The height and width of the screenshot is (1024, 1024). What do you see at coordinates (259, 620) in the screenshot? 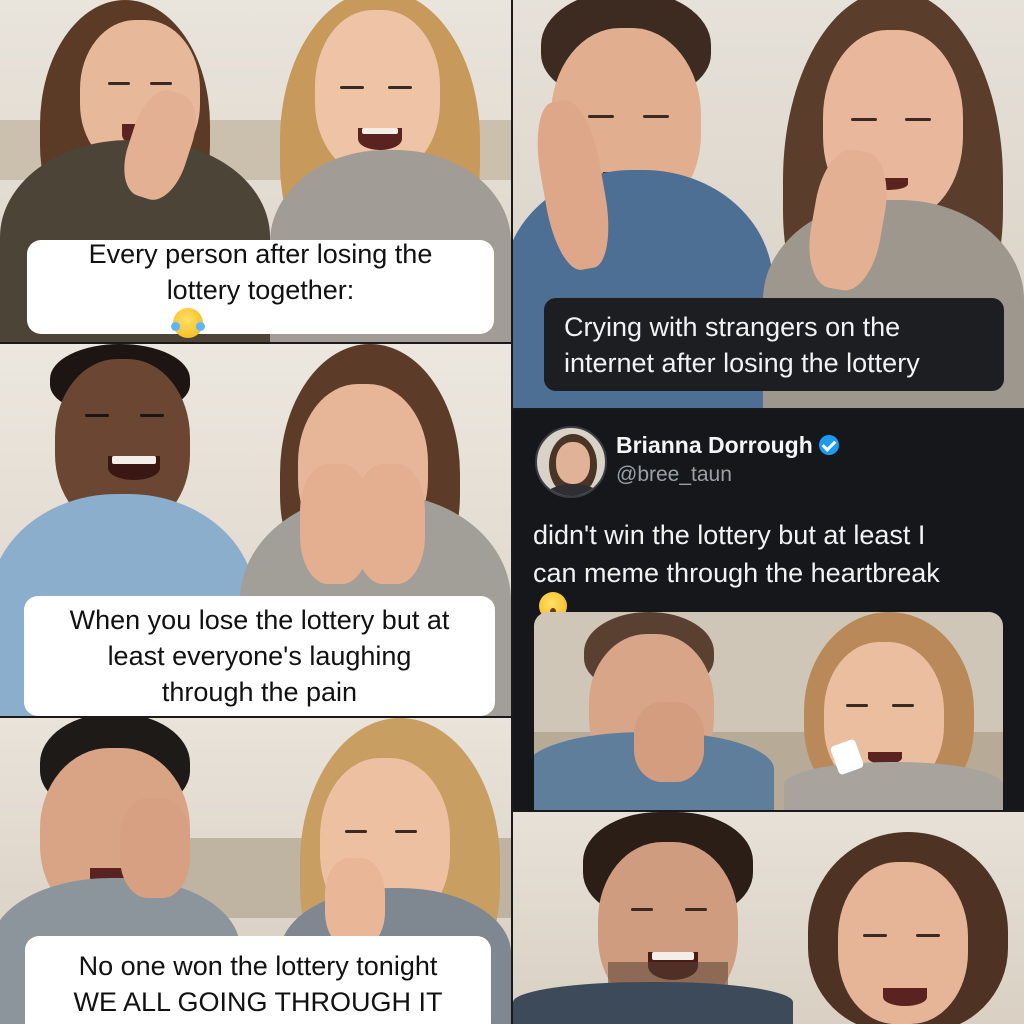
I see `caption-line: When you lose the lottery but at` at bounding box center [259, 620].